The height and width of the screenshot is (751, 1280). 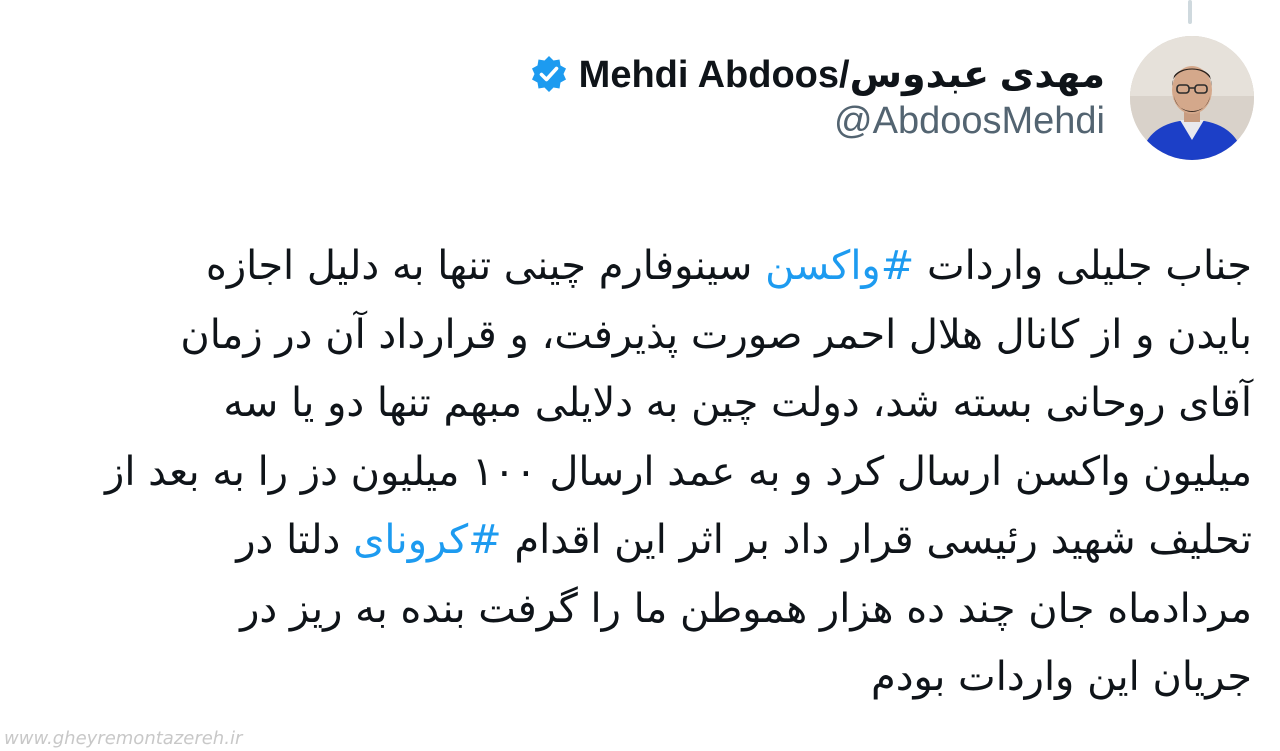 I want to click on author-handle: @AbdoosMehdi, so click(x=969, y=121).